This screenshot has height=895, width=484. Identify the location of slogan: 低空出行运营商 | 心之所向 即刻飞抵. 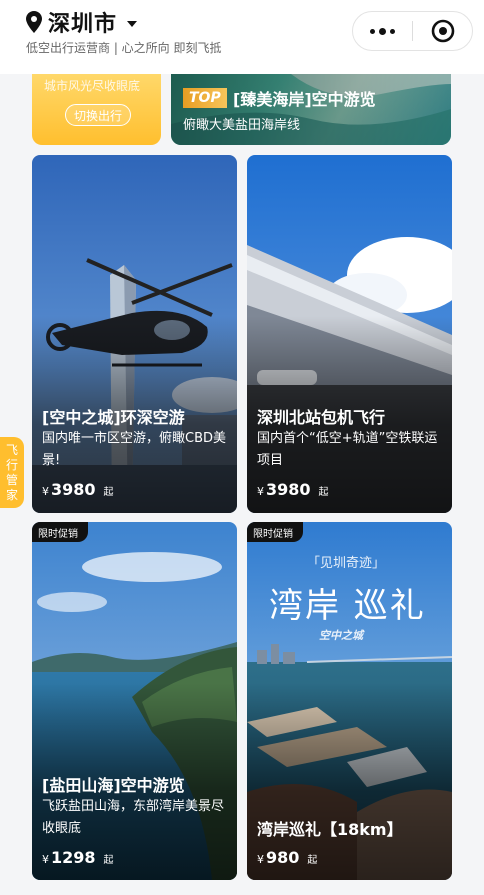
(124, 48).